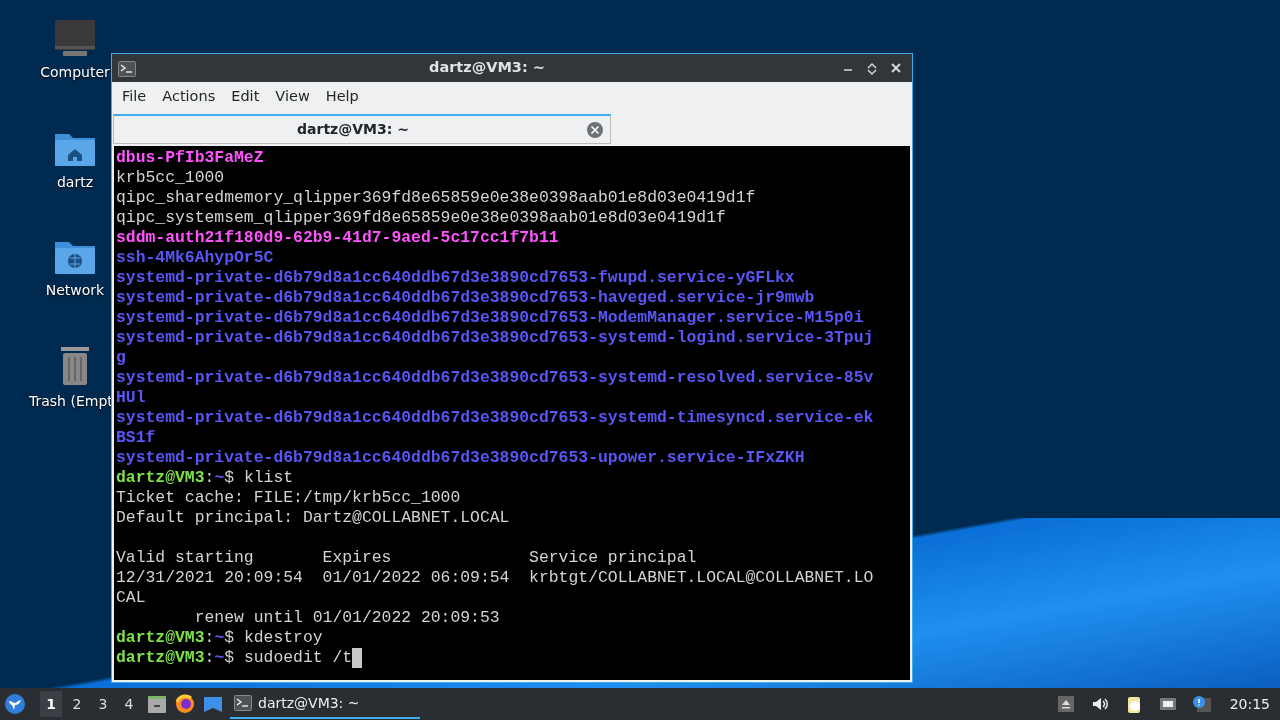 The image size is (1280, 720). Describe the element at coordinates (289, 498) in the screenshot. I see `terminal-line: Ticket cache: FILE:/tmp/krb5cc_1000` at that location.